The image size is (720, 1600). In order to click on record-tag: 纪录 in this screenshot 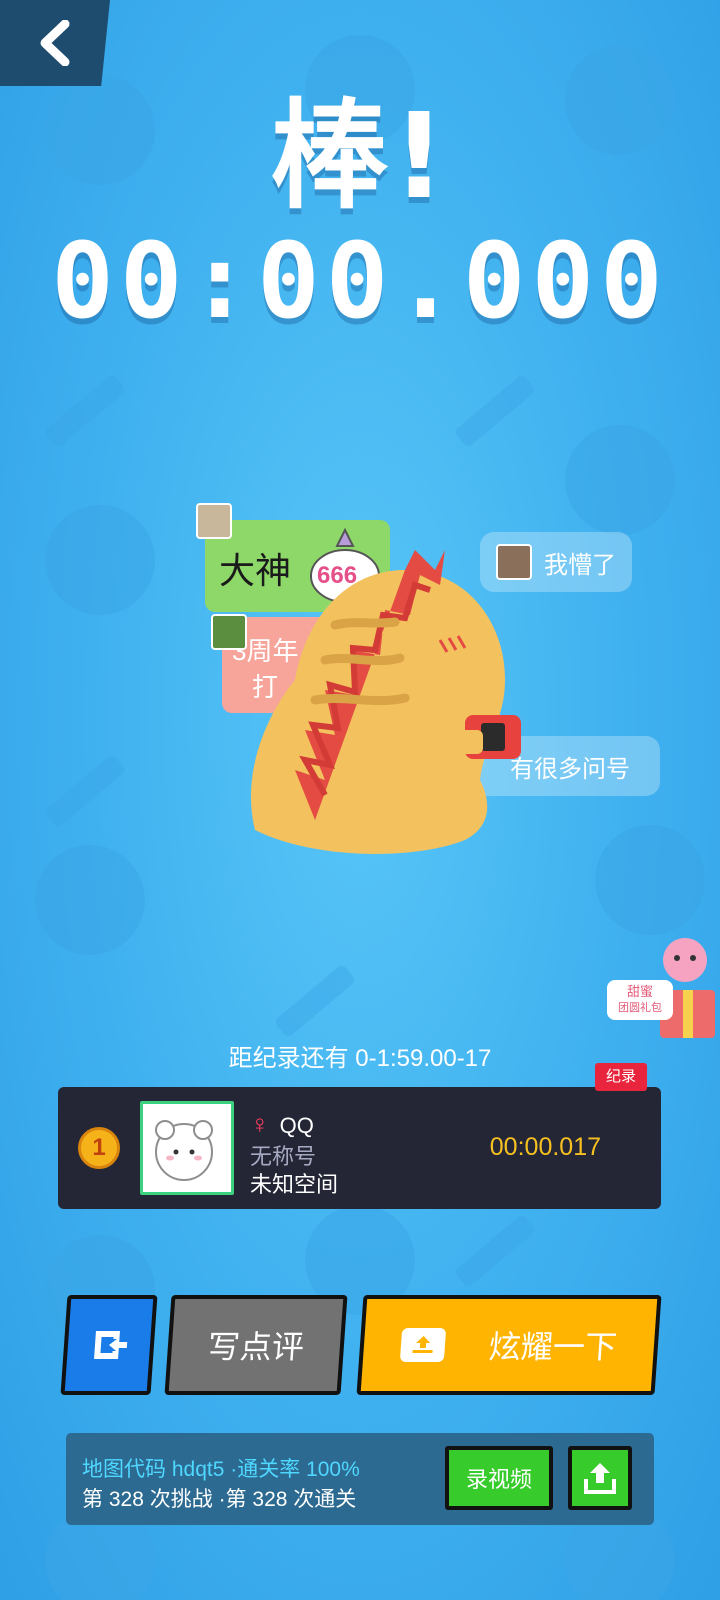, I will do `click(621, 1077)`.